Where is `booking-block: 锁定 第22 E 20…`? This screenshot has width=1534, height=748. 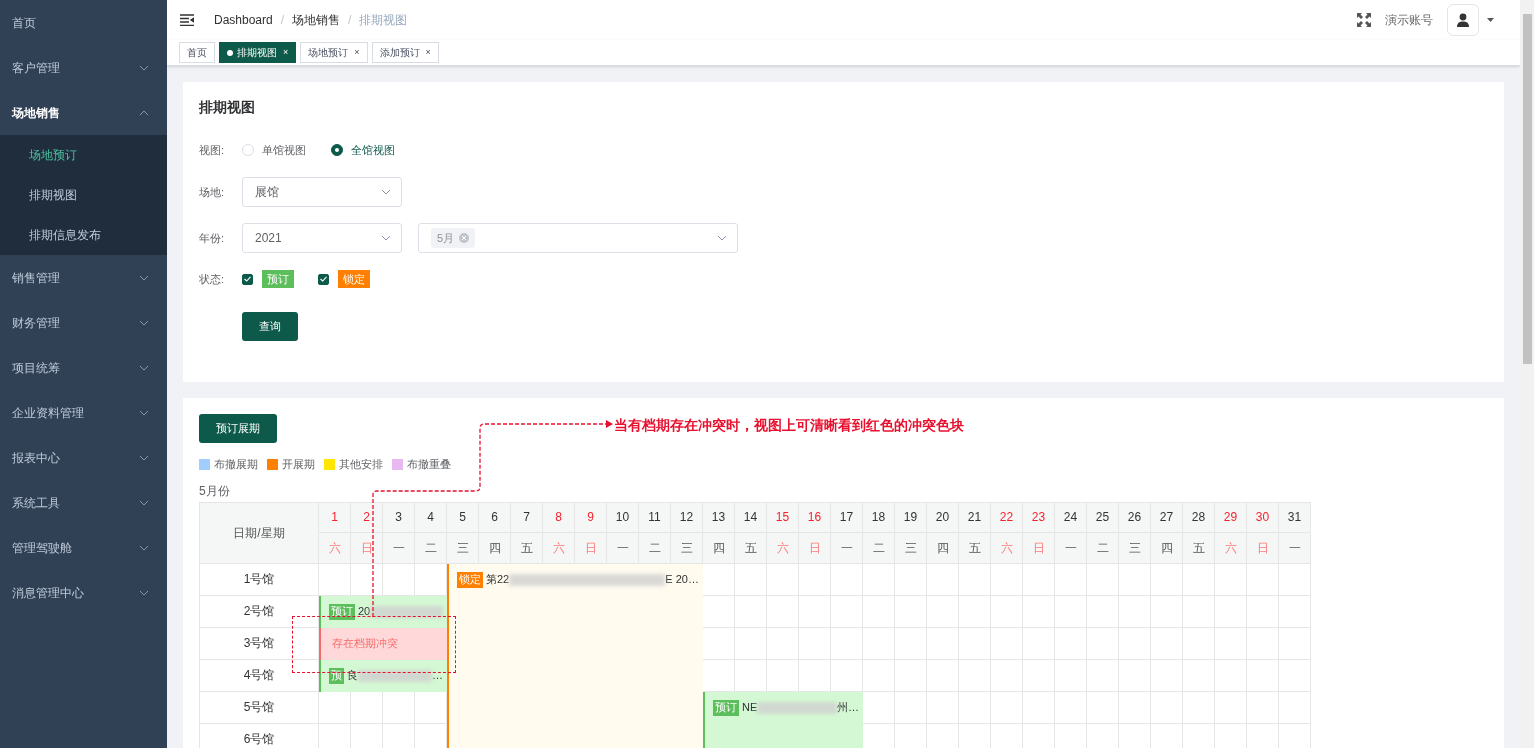 booking-block: 锁定 第22 E 20… is located at coordinates (575, 655).